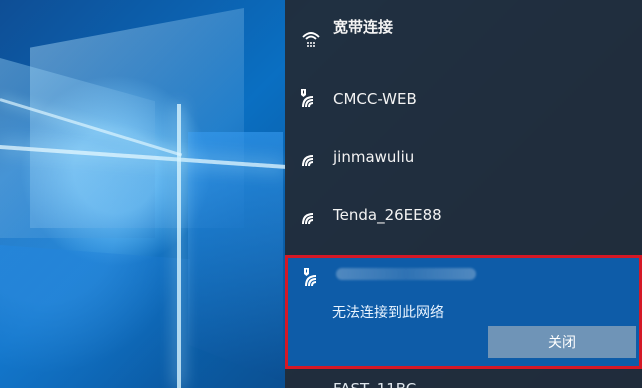 The height and width of the screenshot is (388, 642). Describe the element at coordinates (463, 31) in the screenshot. I see `network-item-broadband: 宽带连接` at that location.